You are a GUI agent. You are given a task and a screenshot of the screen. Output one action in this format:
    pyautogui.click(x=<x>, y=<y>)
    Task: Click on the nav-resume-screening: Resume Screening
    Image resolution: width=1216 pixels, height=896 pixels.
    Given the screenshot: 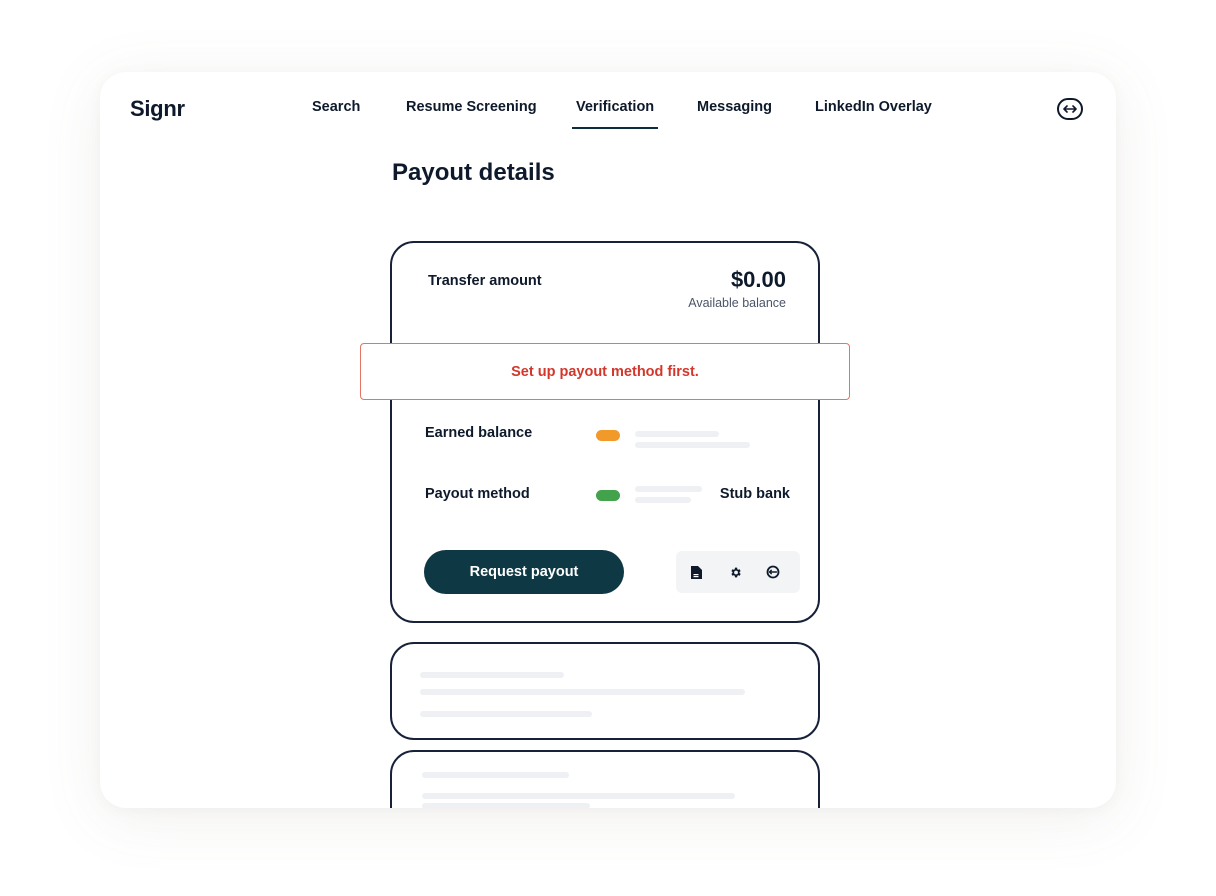 What is the action you would take?
    pyautogui.click(x=471, y=107)
    